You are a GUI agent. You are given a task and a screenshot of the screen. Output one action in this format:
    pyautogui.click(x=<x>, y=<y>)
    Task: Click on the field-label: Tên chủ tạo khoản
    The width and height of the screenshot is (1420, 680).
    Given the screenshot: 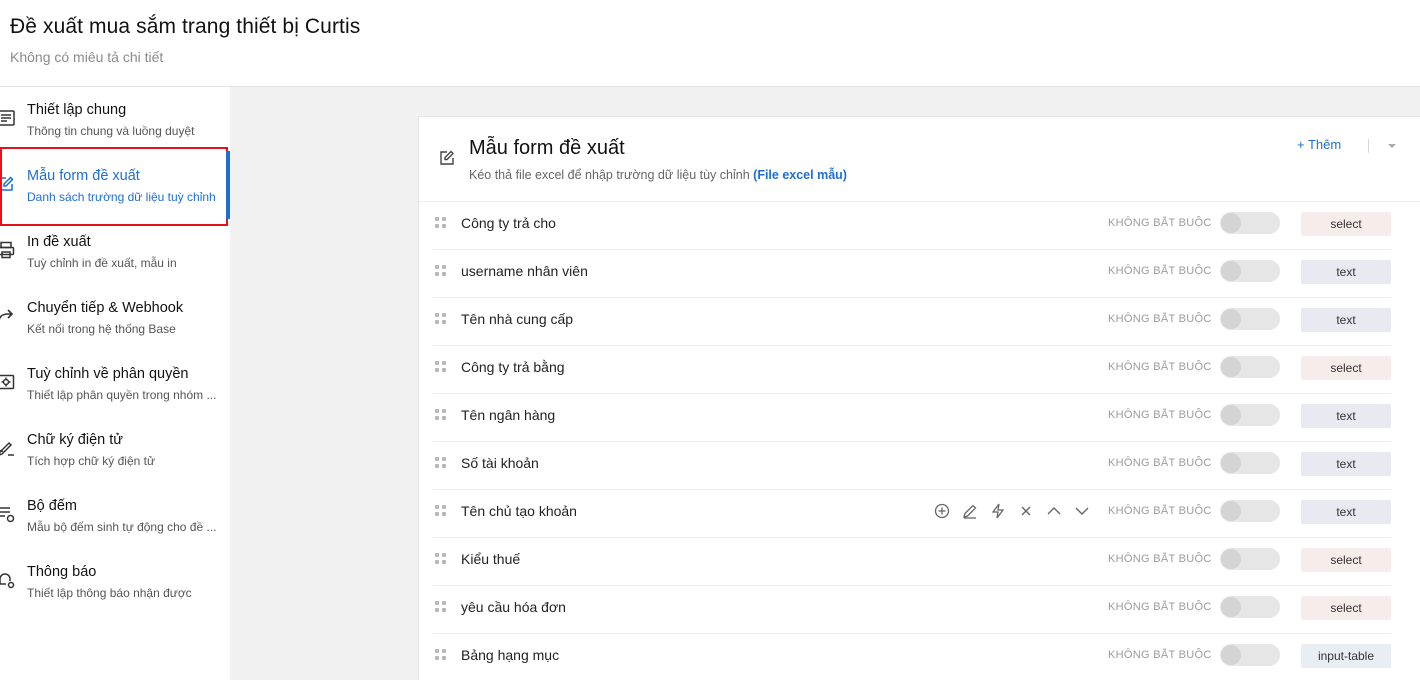 What is the action you would take?
    pyautogui.click(x=519, y=511)
    